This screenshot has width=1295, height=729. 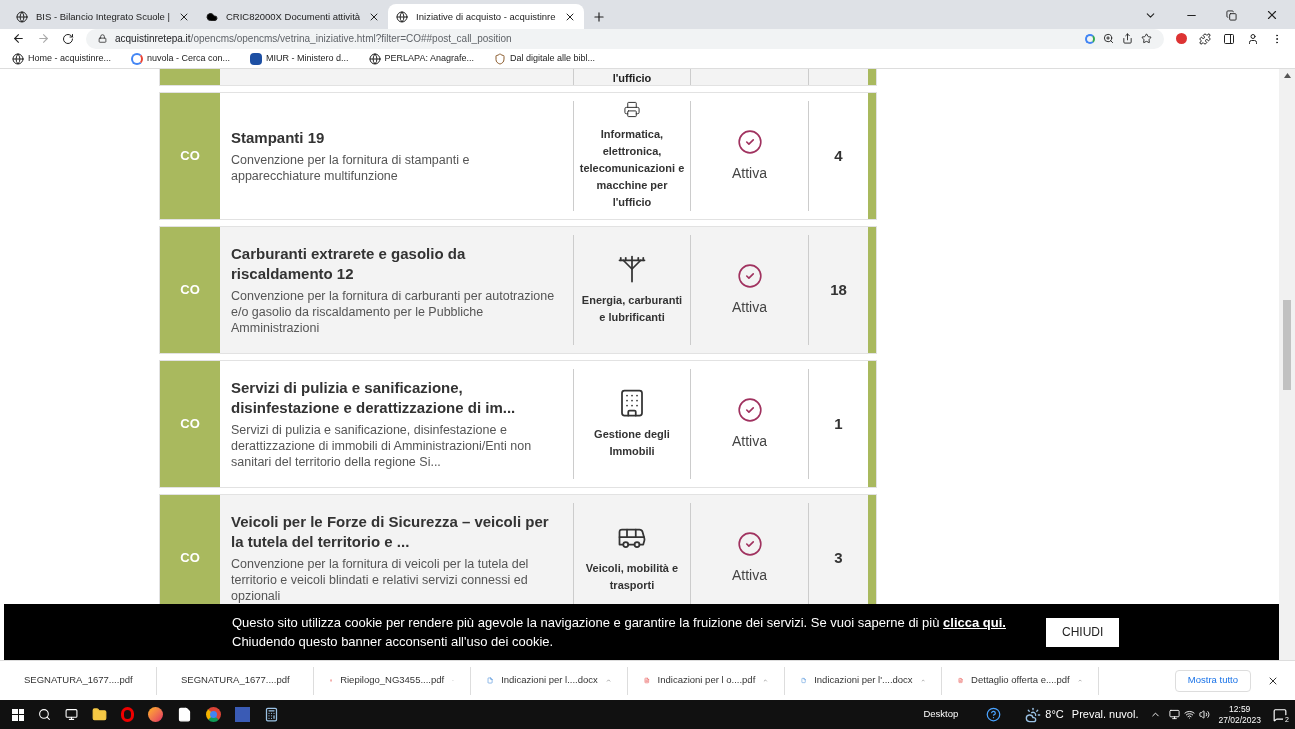 I want to click on clock-time: 12:59, so click(x=1240, y=709).